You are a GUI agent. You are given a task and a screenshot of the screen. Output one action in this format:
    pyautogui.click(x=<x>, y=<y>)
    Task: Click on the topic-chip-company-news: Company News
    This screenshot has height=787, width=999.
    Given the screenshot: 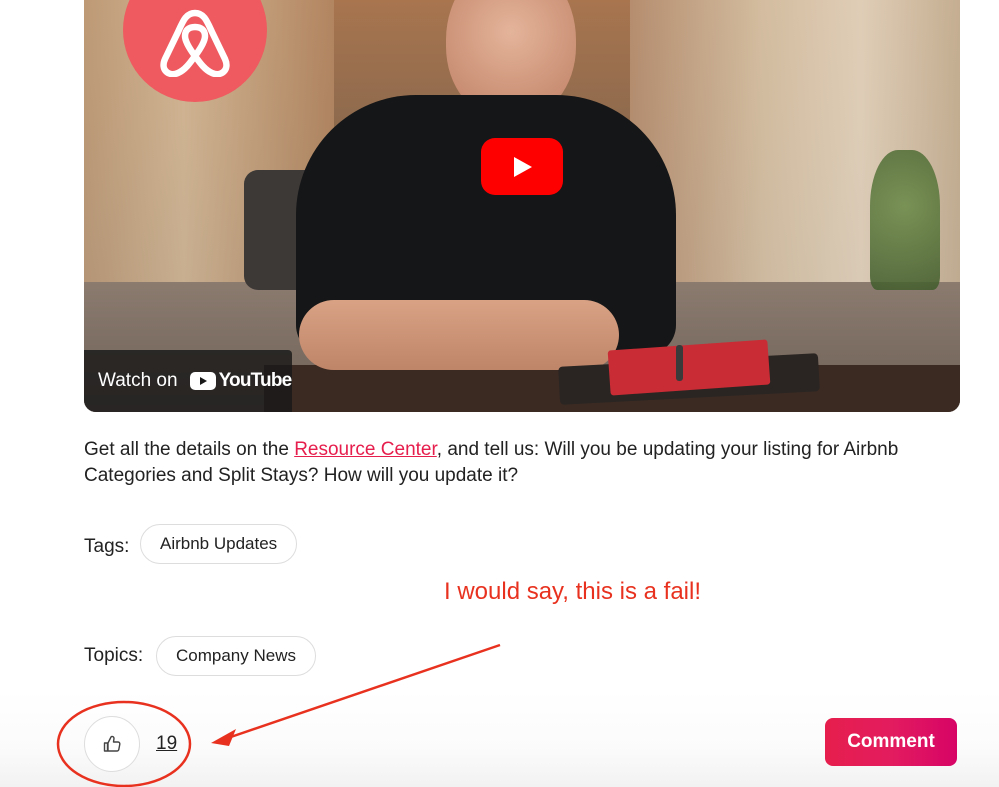 What is the action you would take?
    pyautogui.click(x=236, y=656)
    